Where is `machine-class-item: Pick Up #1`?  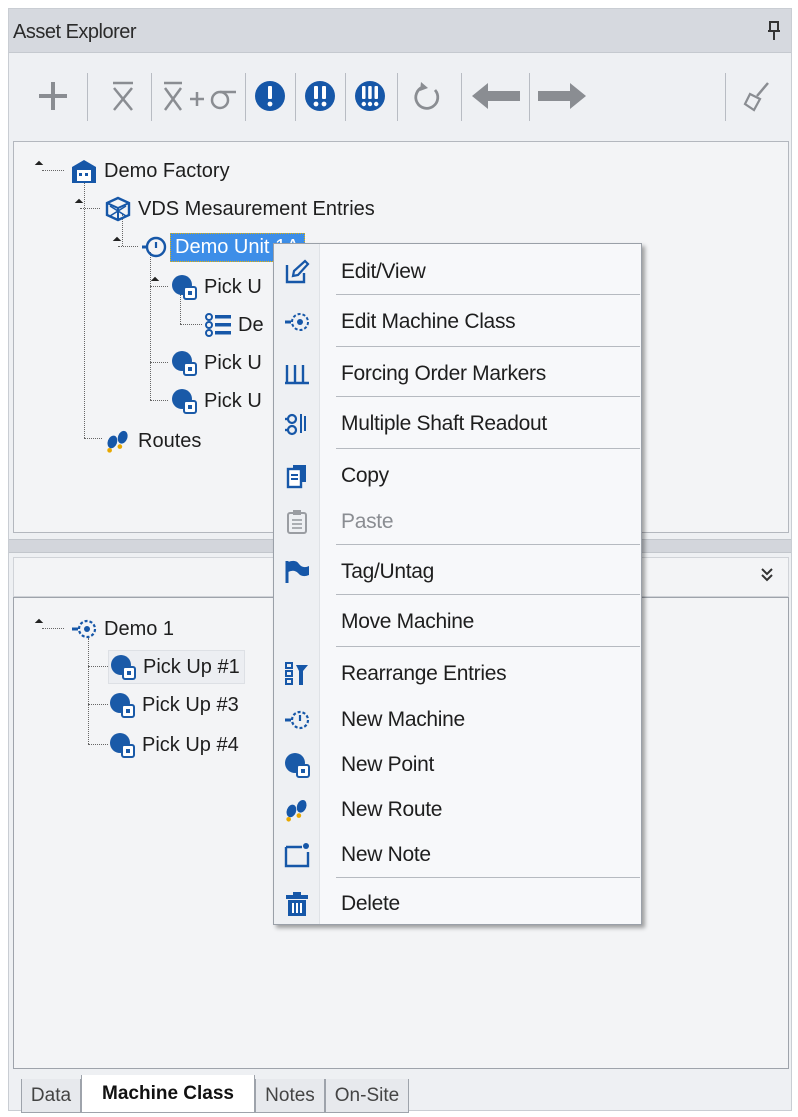 machine-class-item: Pick Up #1 is located at coordinates (176, 667).